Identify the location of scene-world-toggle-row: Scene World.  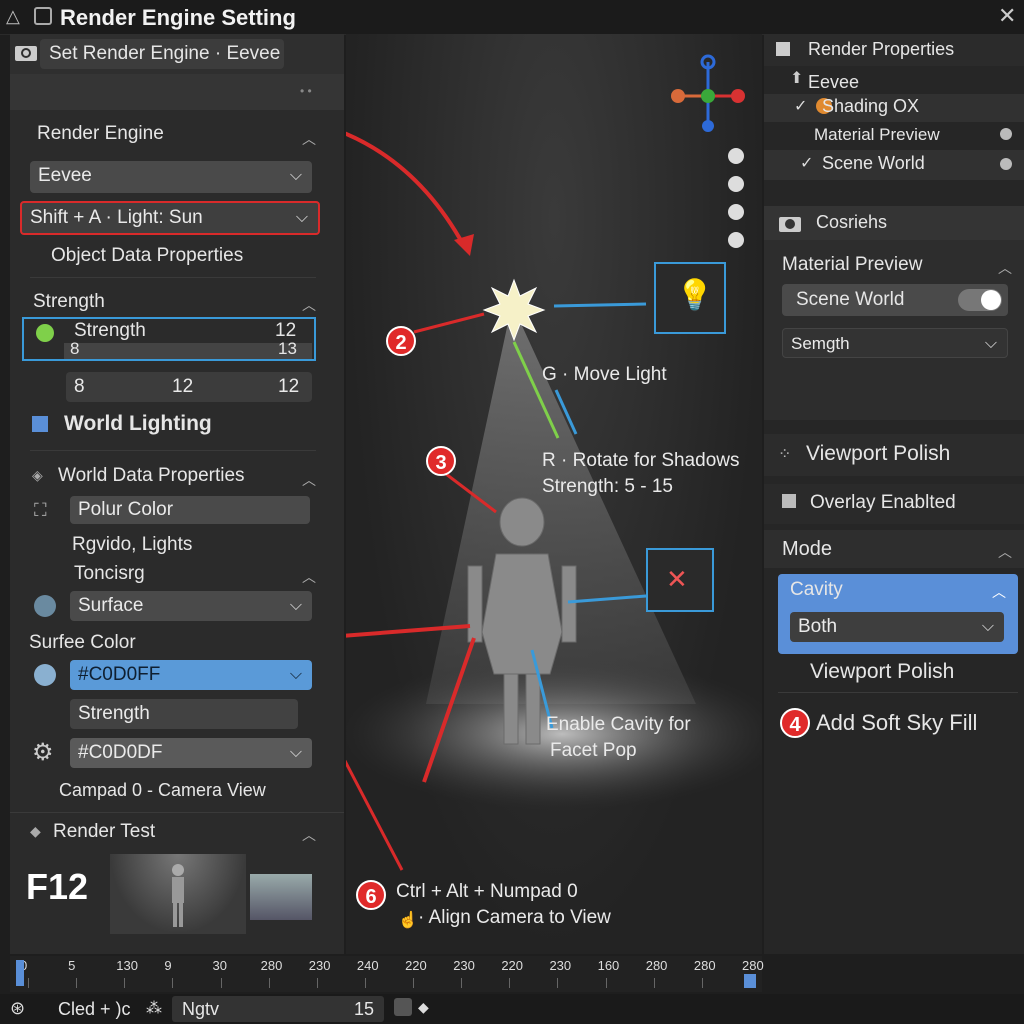
(895, 300).